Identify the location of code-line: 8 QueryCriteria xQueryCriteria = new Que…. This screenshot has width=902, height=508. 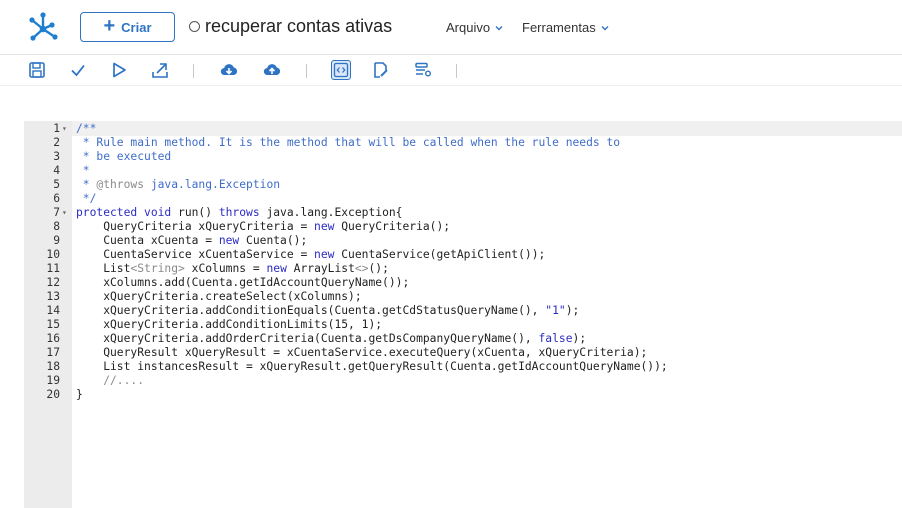
(463, 227).